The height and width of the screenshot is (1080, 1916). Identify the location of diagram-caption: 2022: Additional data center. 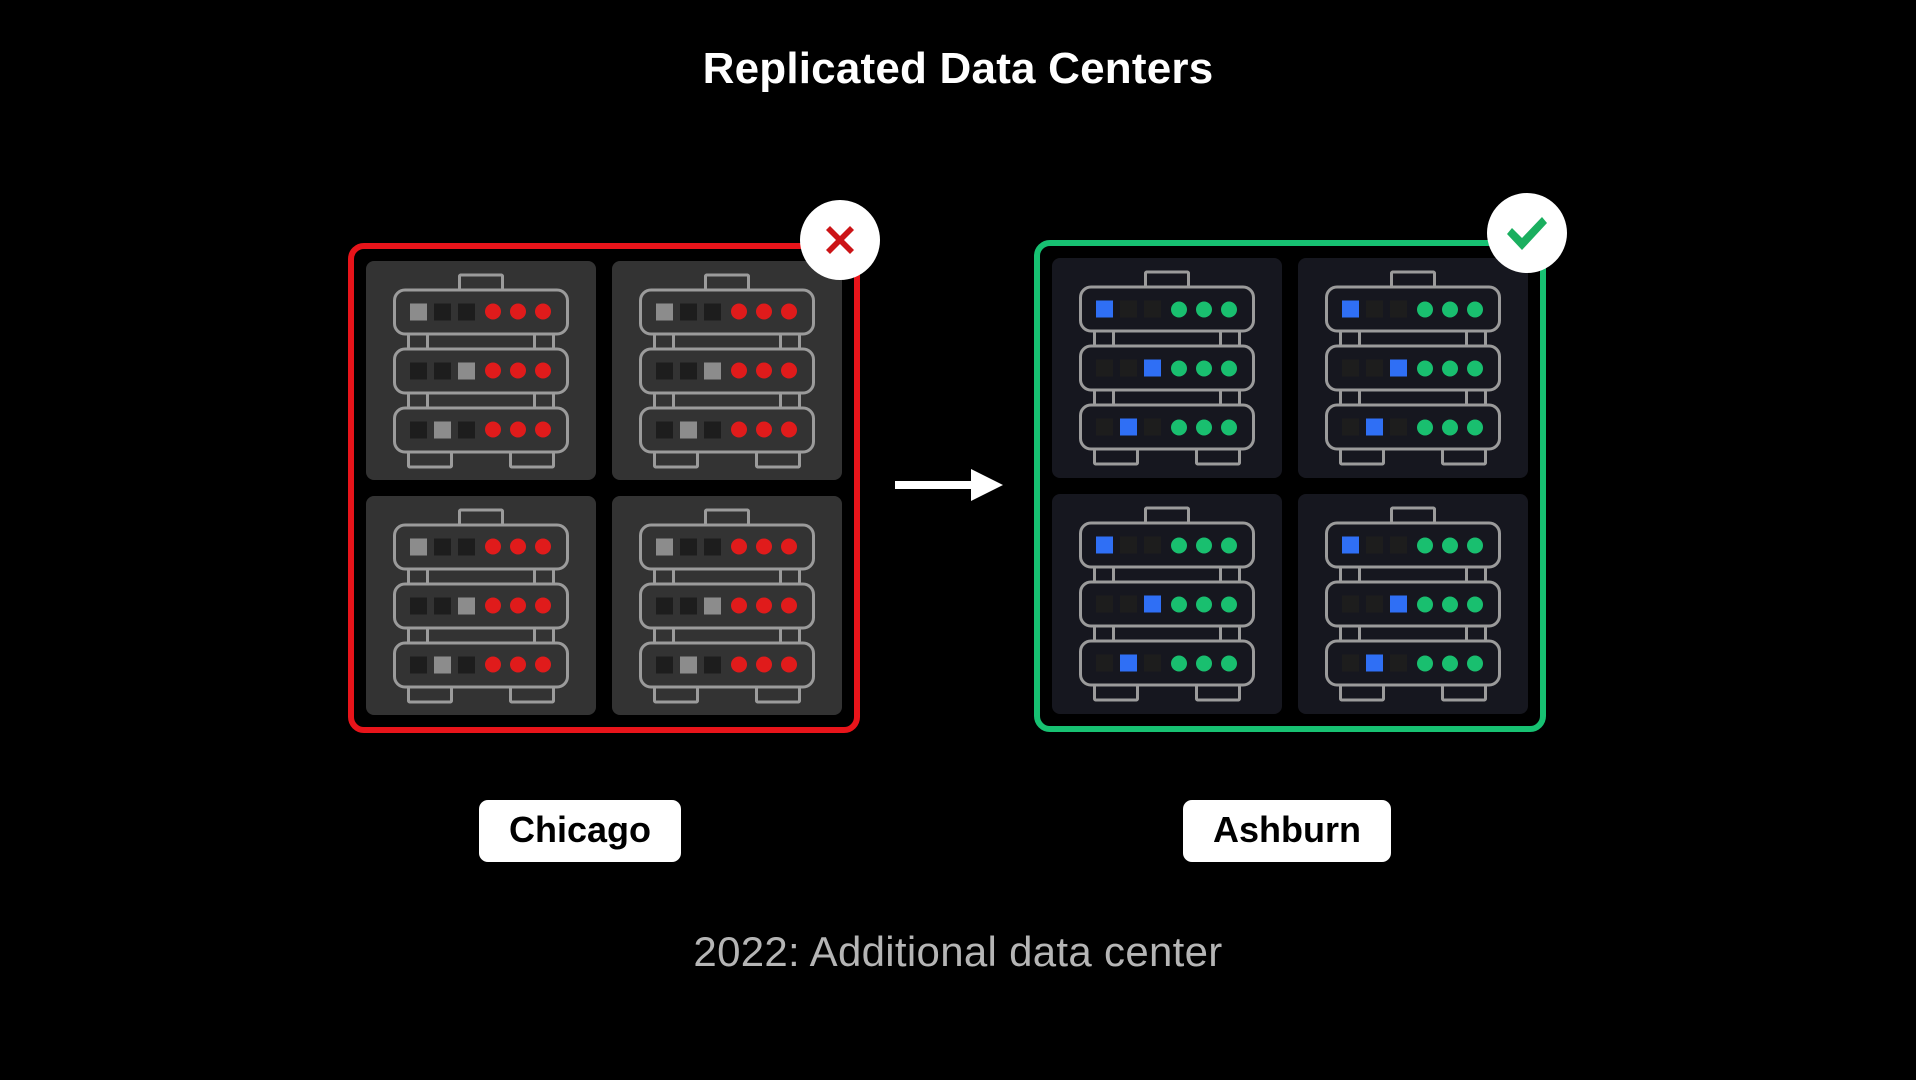
(958, 951).